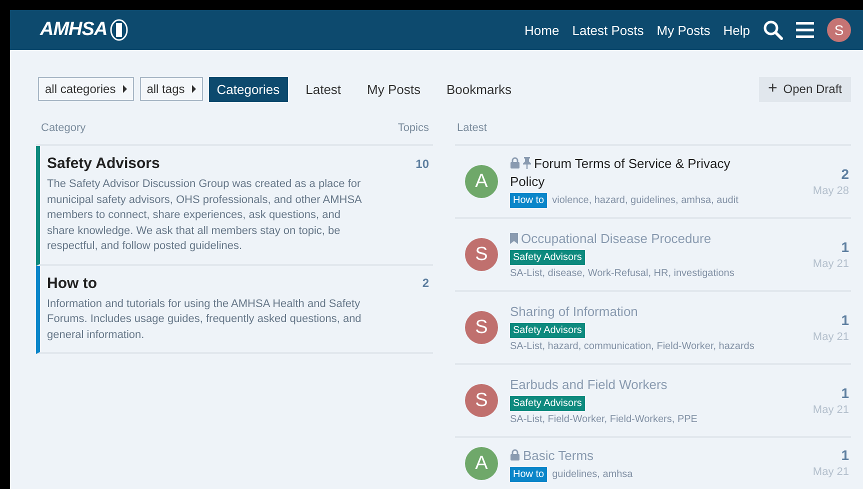 This screenshot has width=863, height=489. Describe the element at coordinates (627, 456) in the screenshot. I see `topic-title: Basic Terms` at that location.